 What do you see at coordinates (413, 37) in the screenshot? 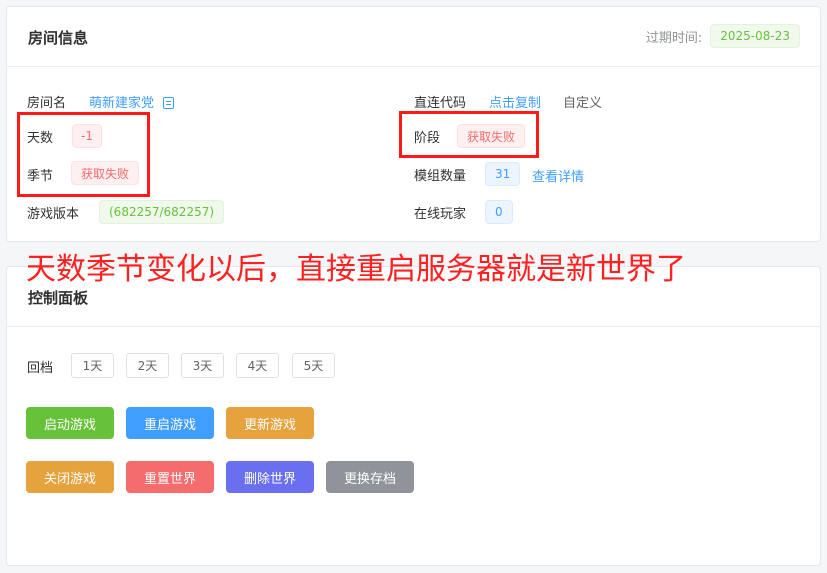
I see `room-info-header: 房间信息 过期时间: 2025-08-23` at bounding box center [413, 37].